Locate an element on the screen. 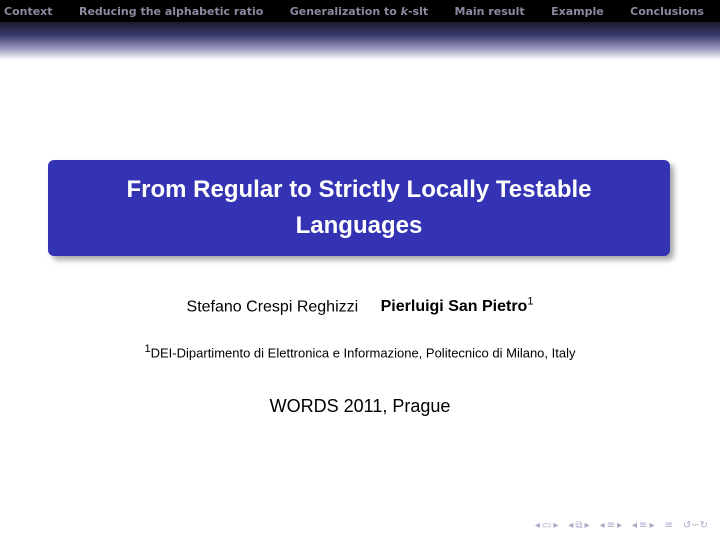  nav-generalization: Generalization to k-slt is located at coordinates (359, 11).